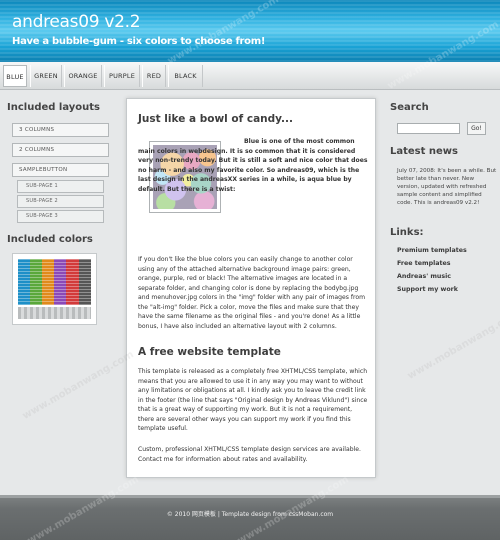 This screenshot has width=500, height=540. I want to click on subpage-button-1: SUB-PAGE 1, so click(60, 186).